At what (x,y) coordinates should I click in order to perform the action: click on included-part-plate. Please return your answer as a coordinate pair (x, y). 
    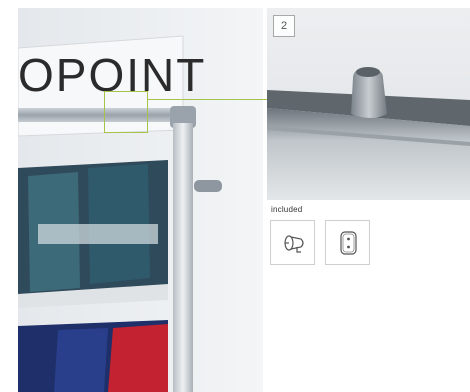
    Looking at the image, I should click on (347, 242).